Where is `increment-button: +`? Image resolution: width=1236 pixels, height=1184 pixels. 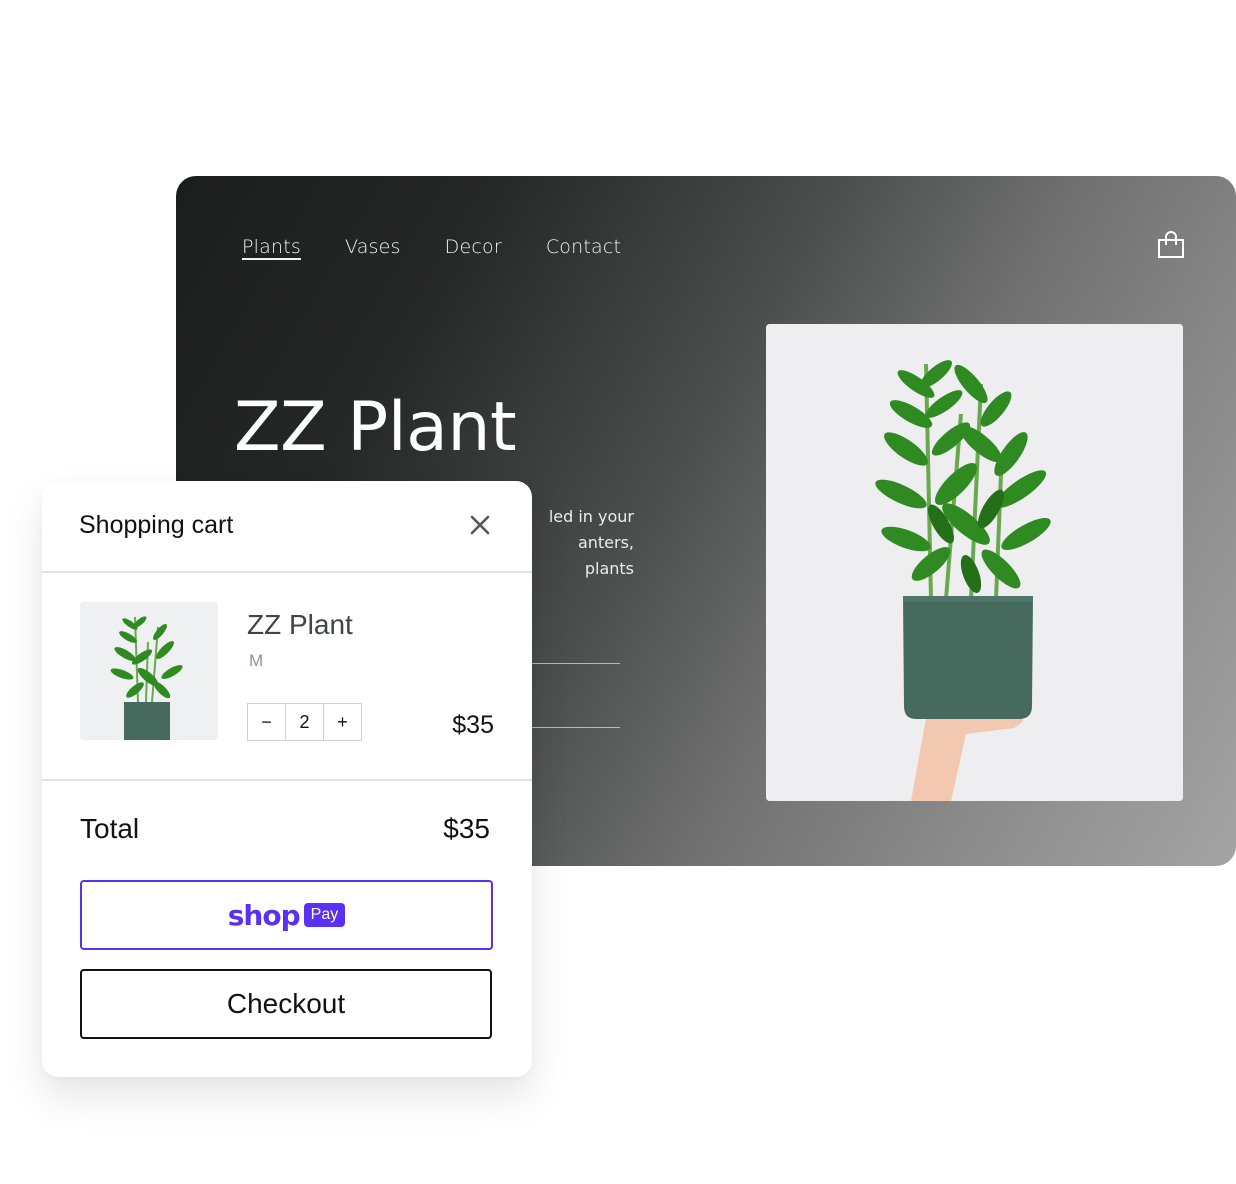 increment-button: + is located at coordinates (342, 722).